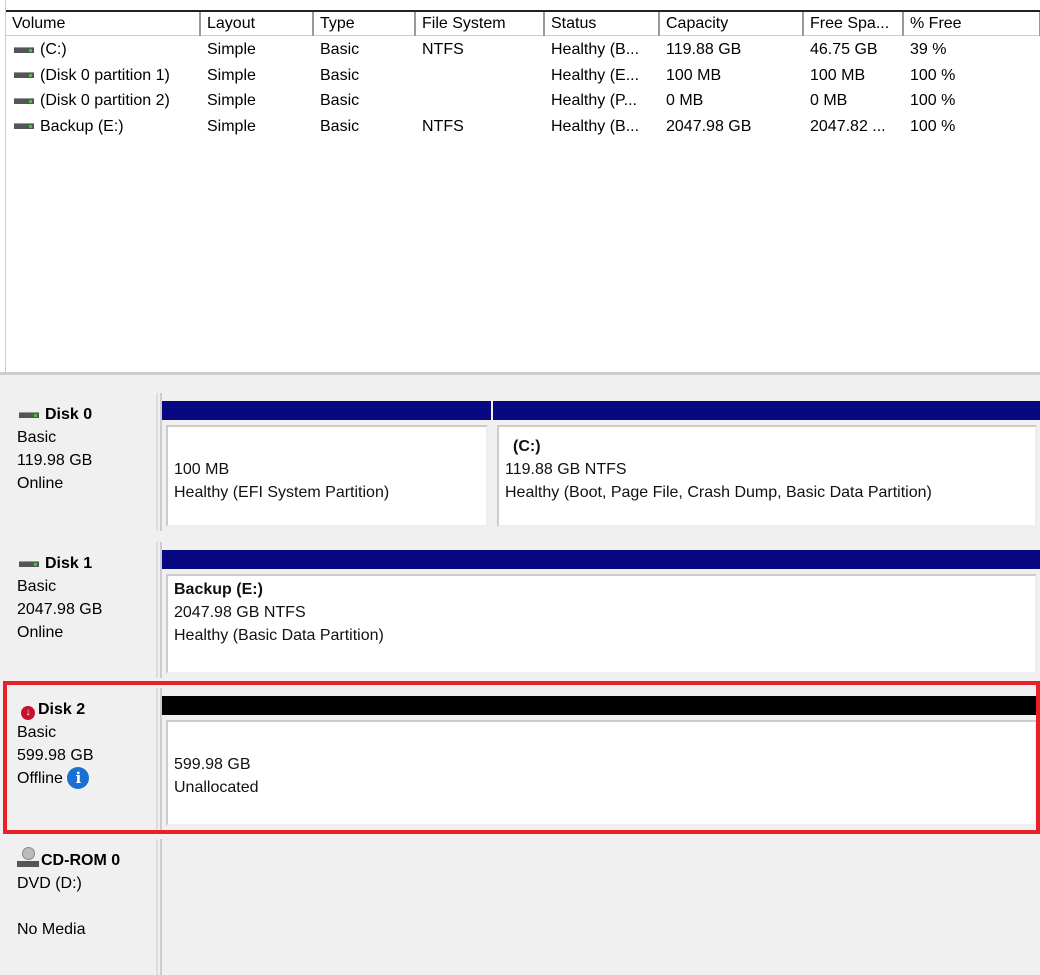  I want to click on col-volume: Volume, so click(103, 24).